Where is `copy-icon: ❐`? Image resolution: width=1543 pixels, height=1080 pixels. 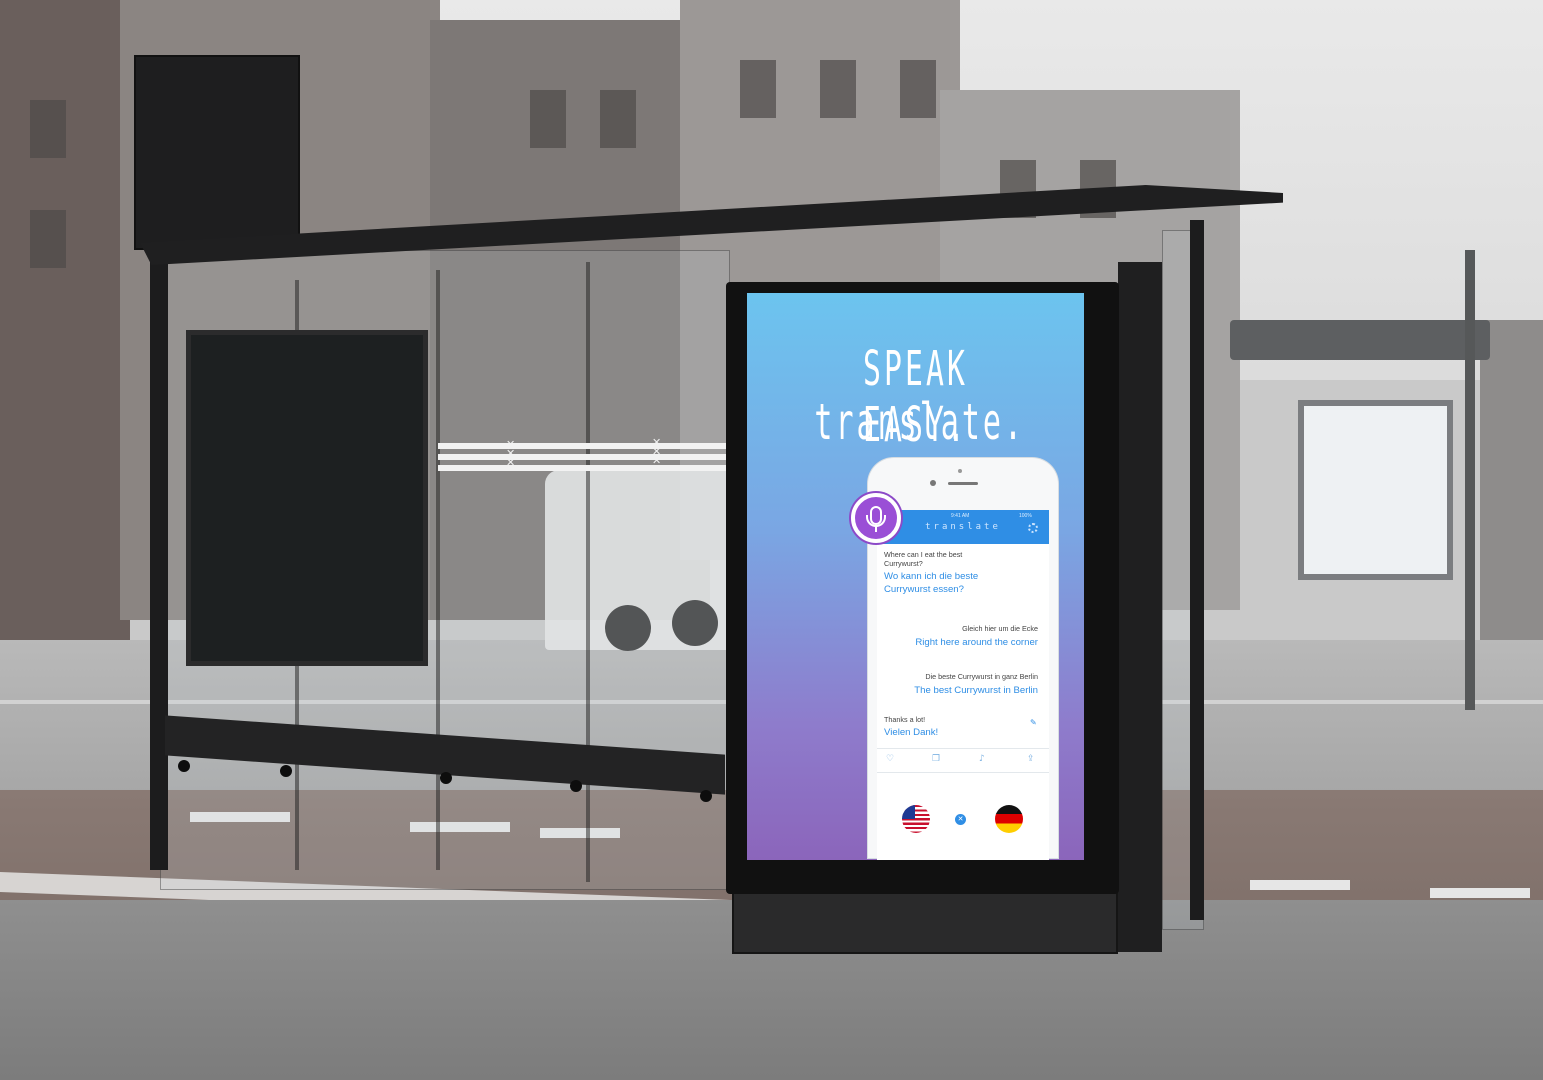
copy-icon: ❐ is located at coordinates (936, 759).